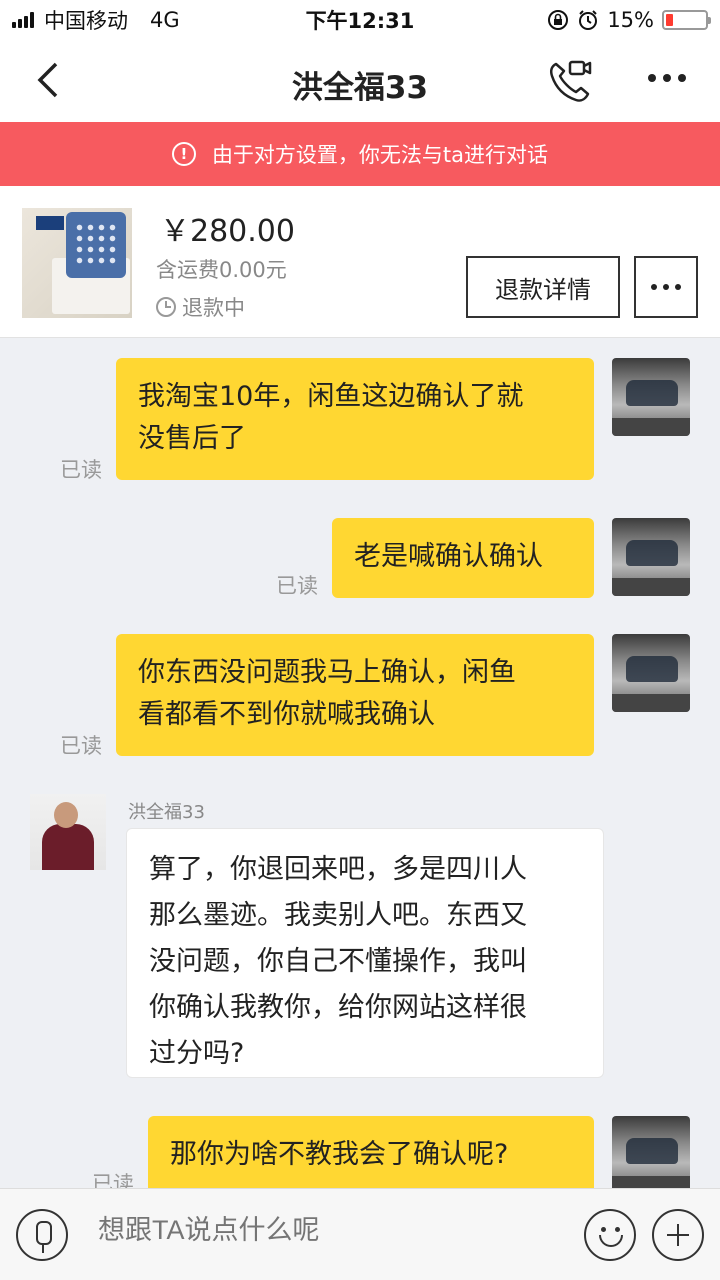  Describe the element at coordinates (77, 263) in the screenshot. I see `product-thumbnail` at that location.